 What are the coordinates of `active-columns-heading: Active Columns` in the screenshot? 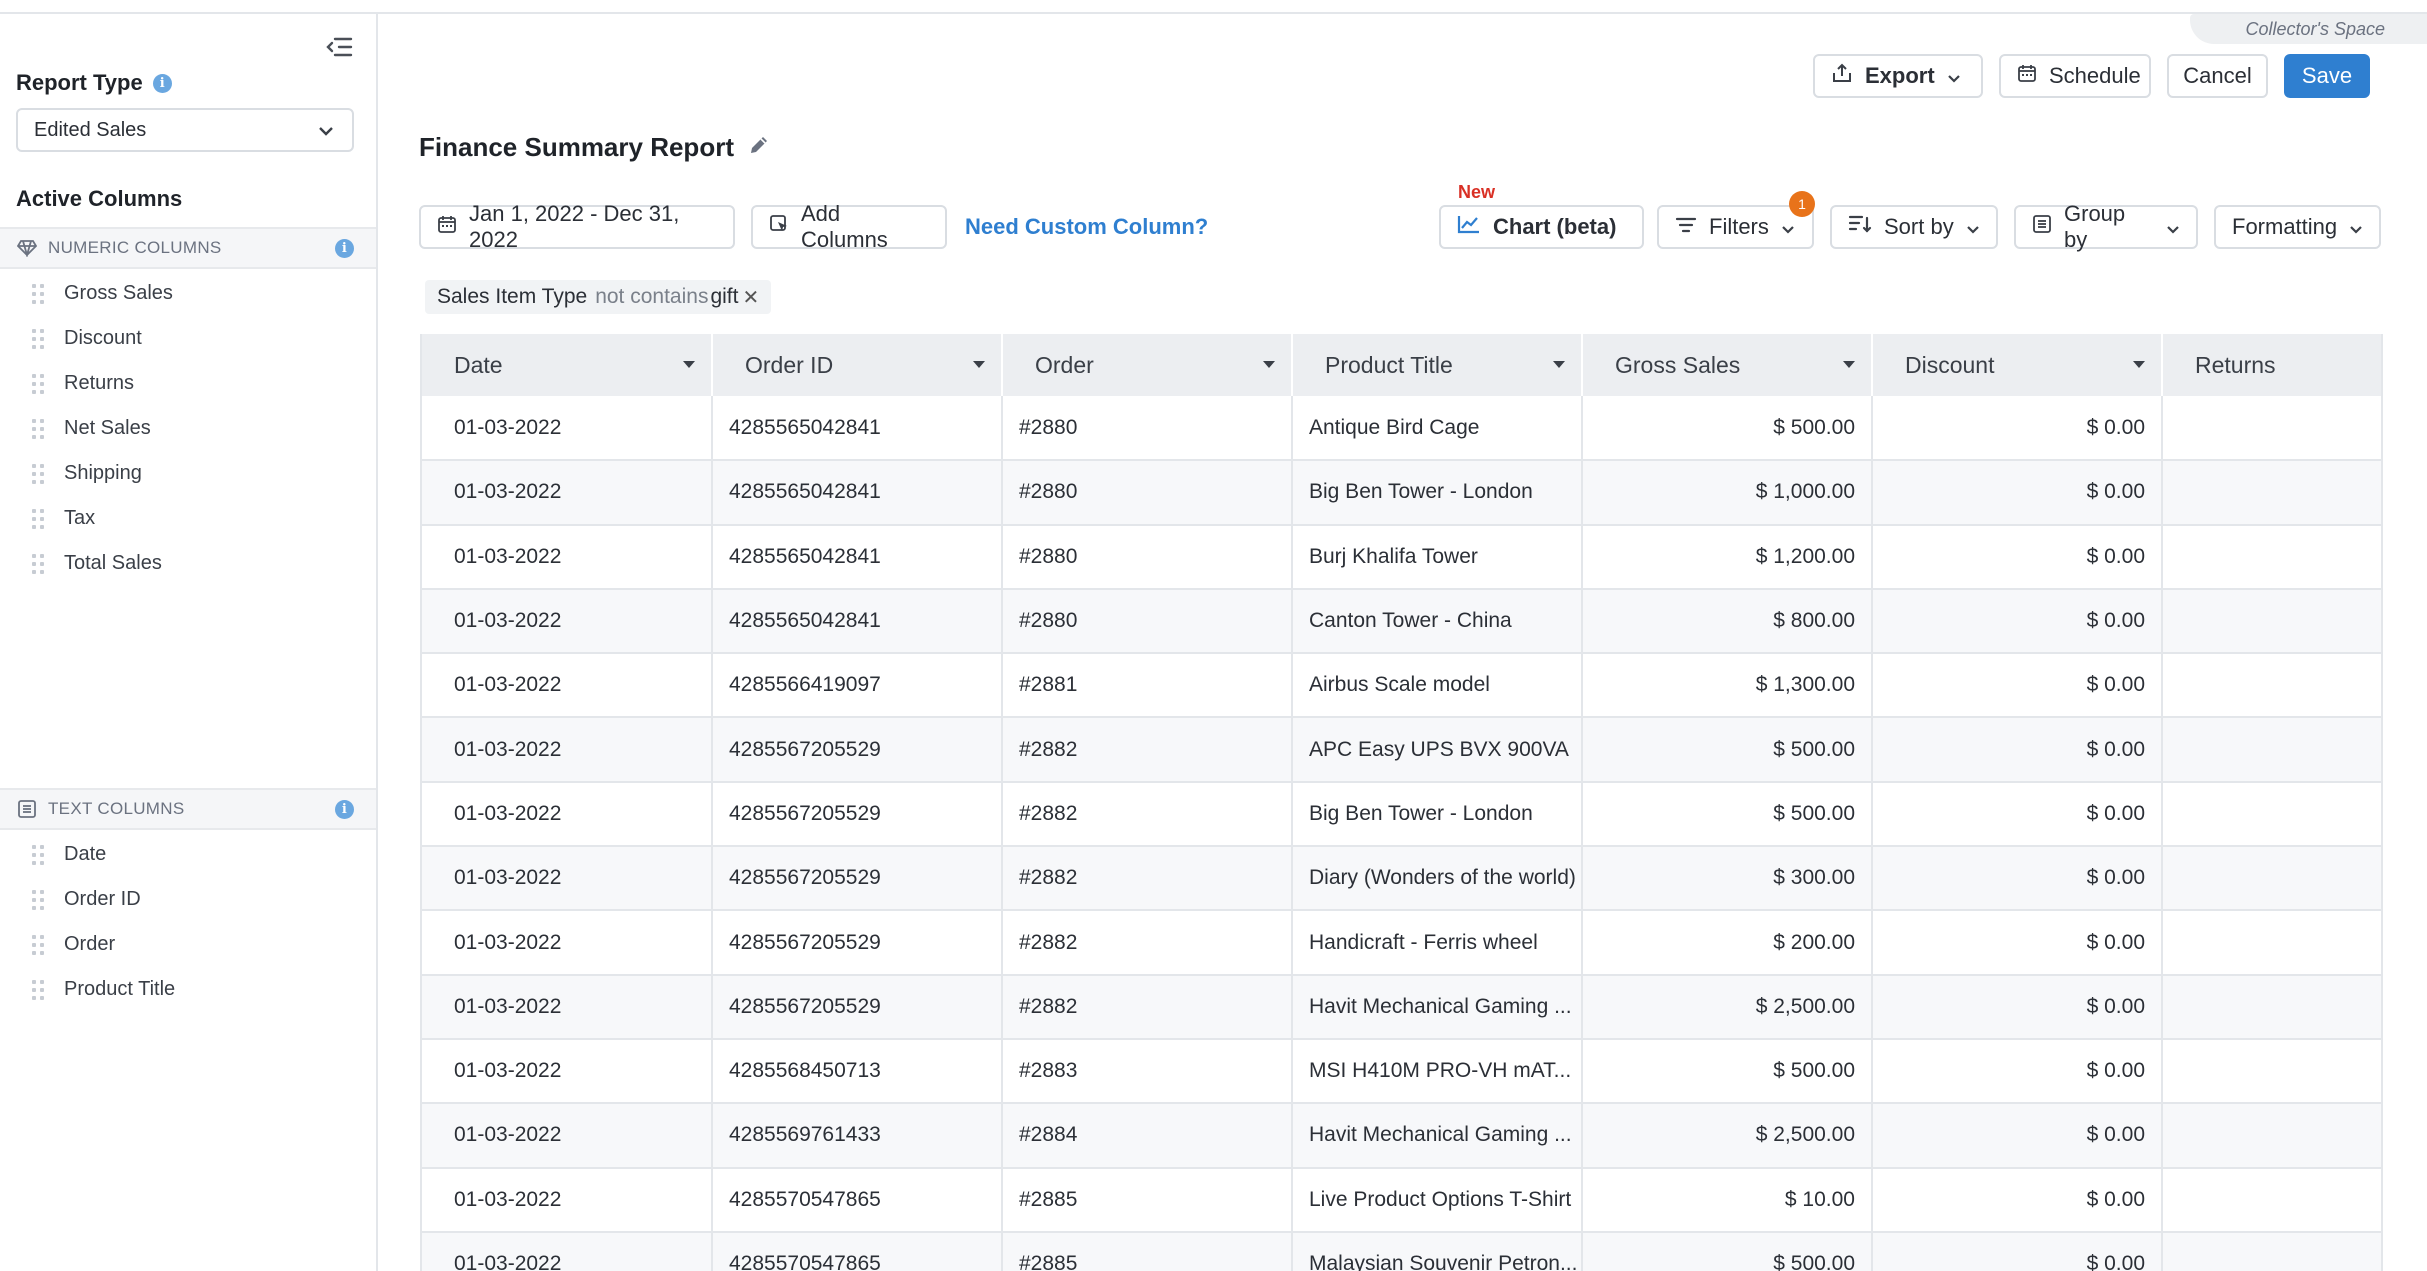 It's located at (99, 198).